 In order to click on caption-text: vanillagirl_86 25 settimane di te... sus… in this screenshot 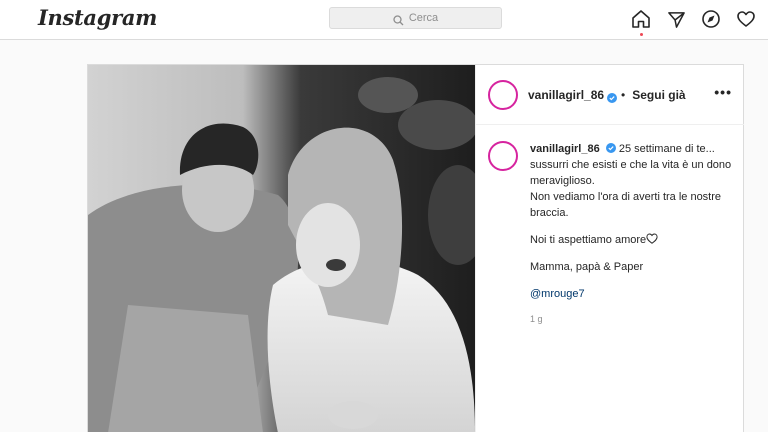, I will do `click(633, 221)`.